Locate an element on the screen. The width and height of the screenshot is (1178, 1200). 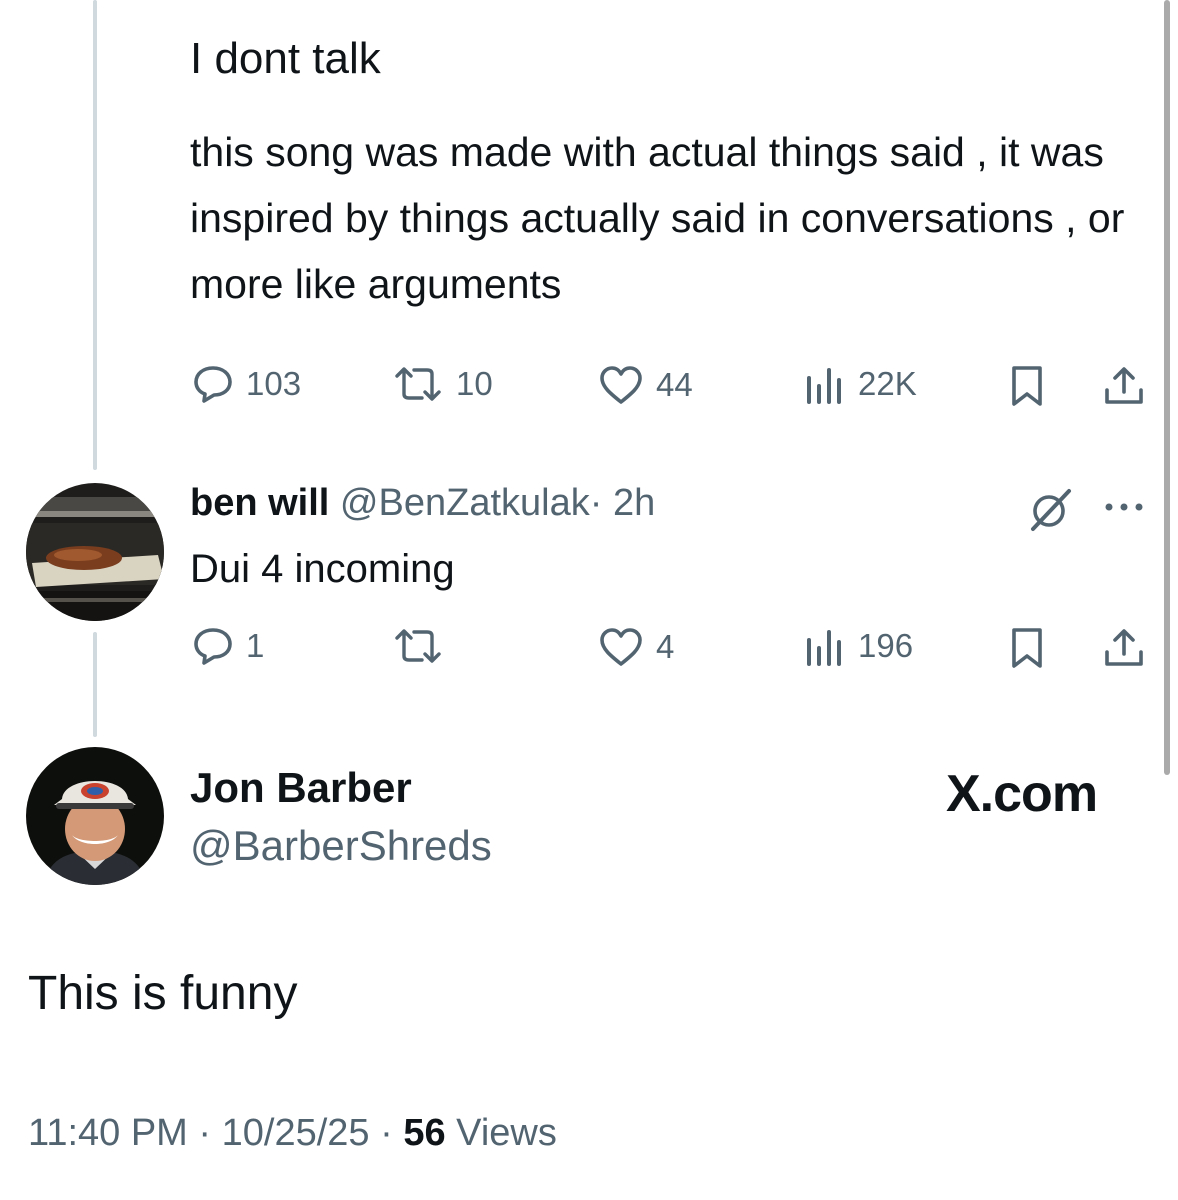
reply-post-like-button: 4 is located at coordinates (636, 647).